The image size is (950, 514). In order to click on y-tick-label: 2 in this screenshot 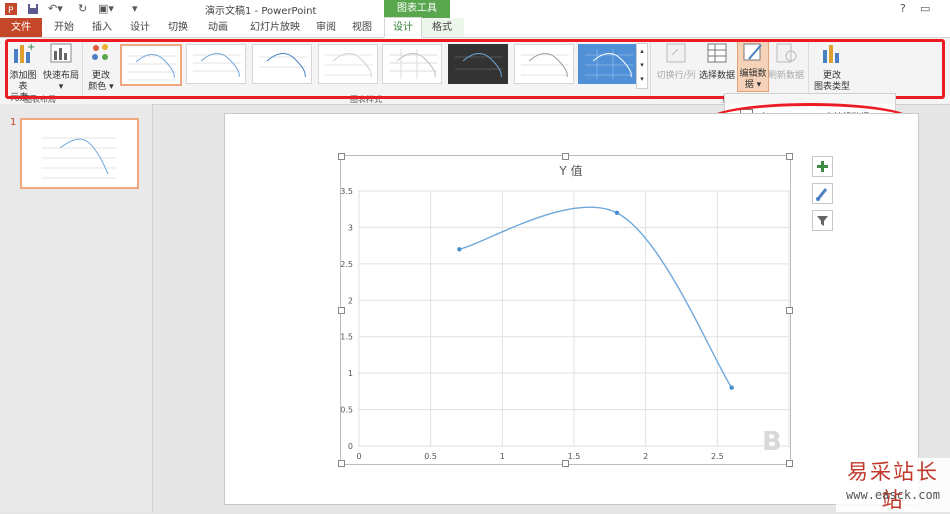, I will do `click(350, 300)`.